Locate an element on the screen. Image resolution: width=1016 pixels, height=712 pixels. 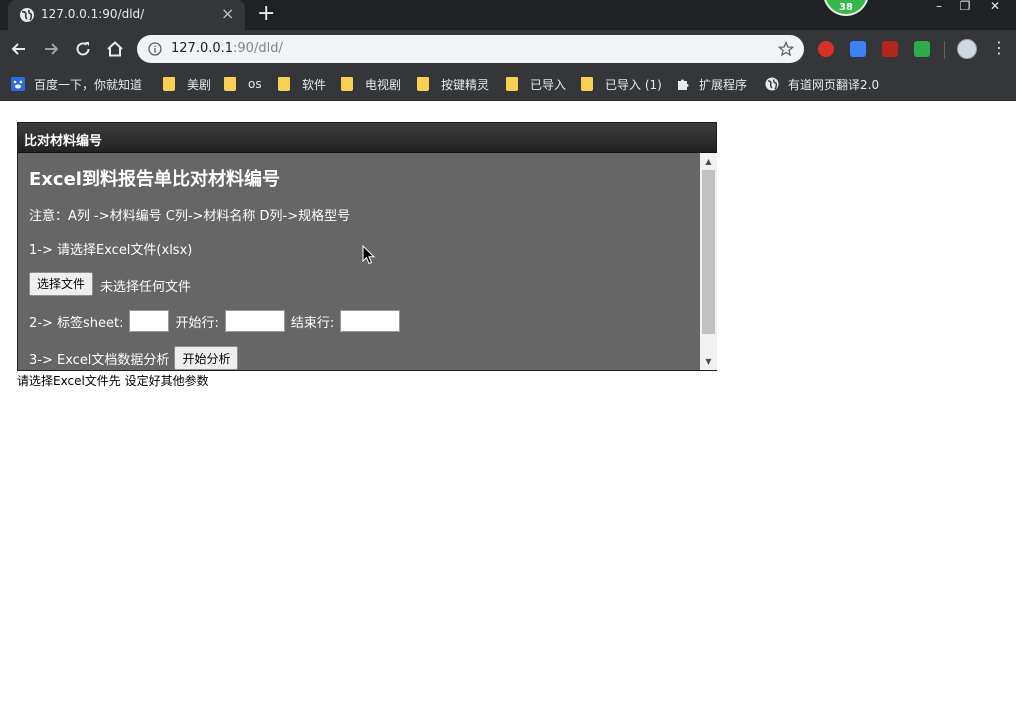
bookmark-folder: 软件 is located at coordinates (302, 84).